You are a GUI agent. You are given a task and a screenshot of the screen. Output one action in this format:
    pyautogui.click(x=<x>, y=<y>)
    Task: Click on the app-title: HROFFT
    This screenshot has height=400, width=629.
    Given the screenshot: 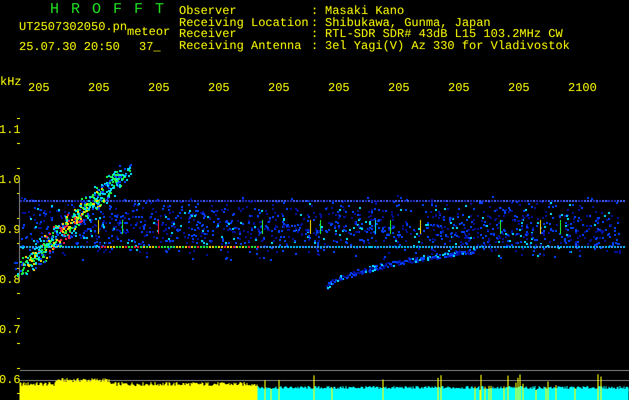 What is the action you would take?
    pyautogui.click(x=112, y=10)
    